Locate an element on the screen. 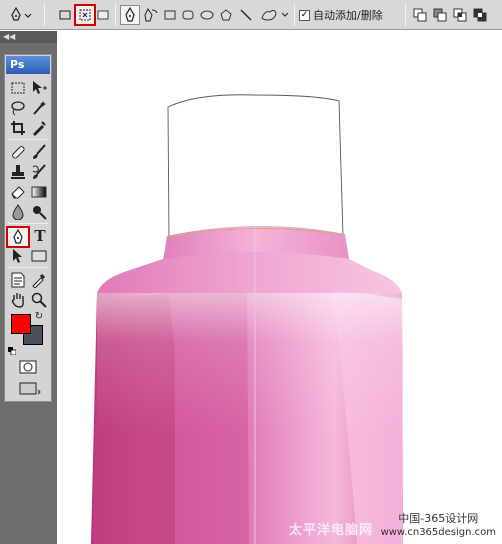 The width and height of the screenshot is (502, 544). magic-wand-tool is located at coordinates (39, 108).